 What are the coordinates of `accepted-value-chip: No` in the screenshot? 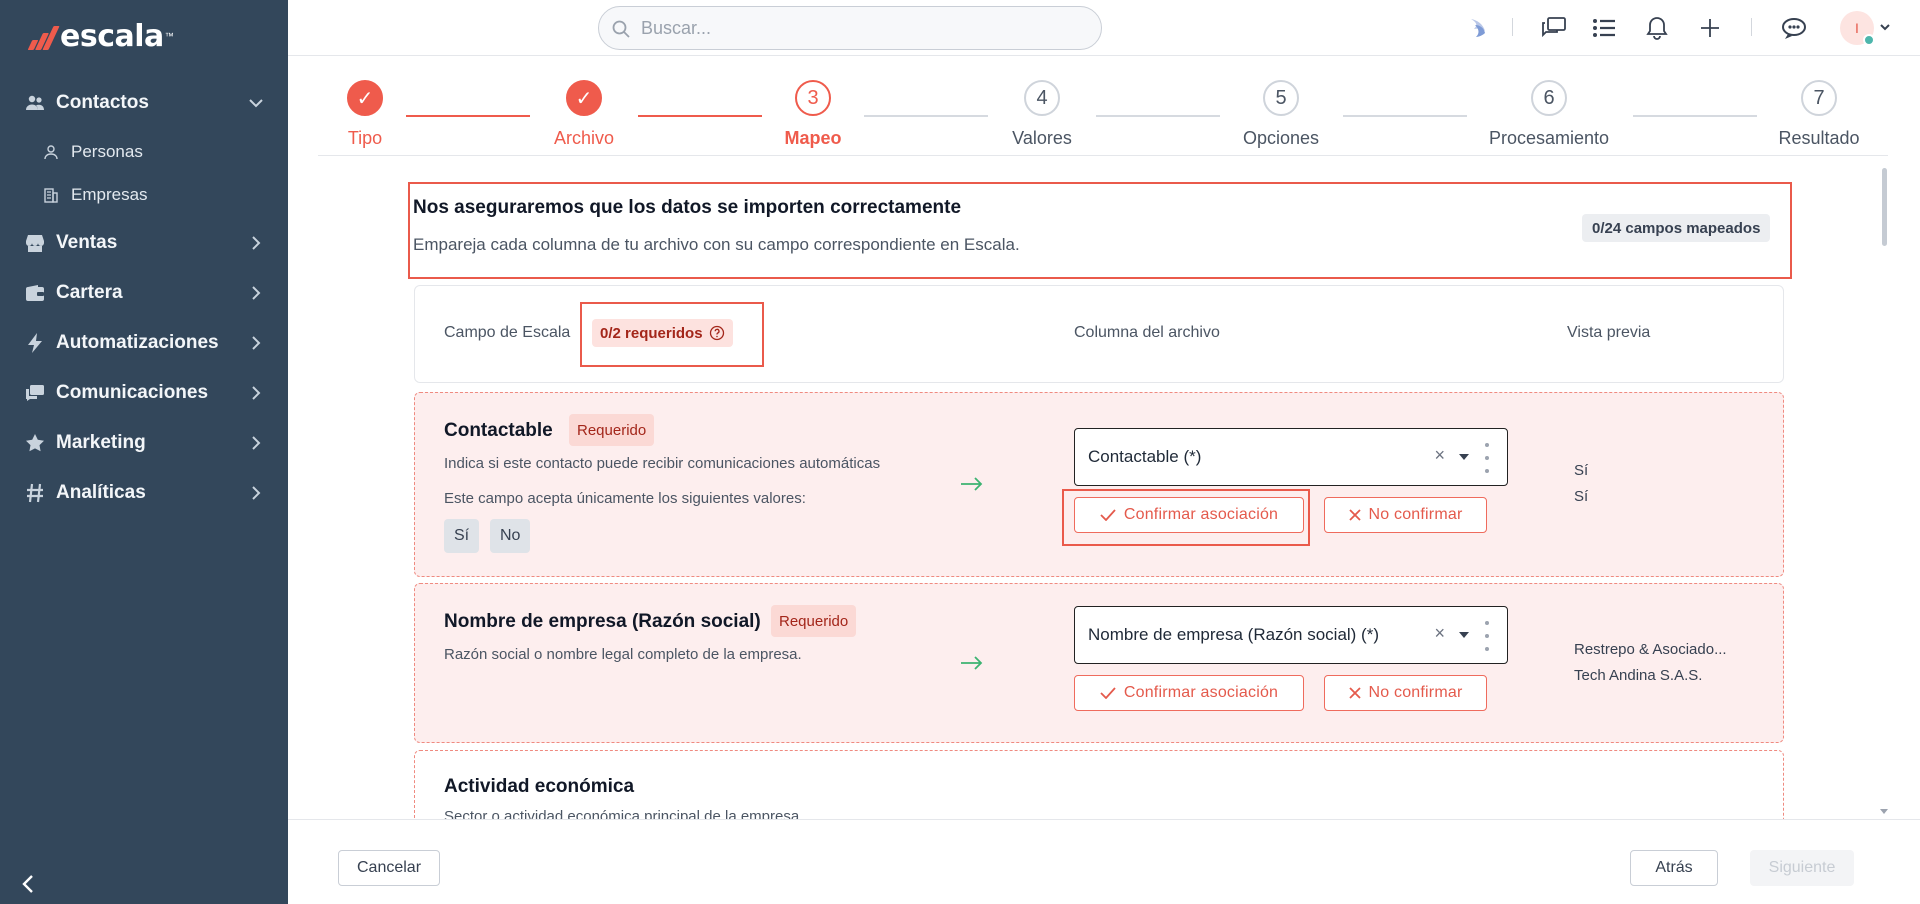 It's located at (510, 536).